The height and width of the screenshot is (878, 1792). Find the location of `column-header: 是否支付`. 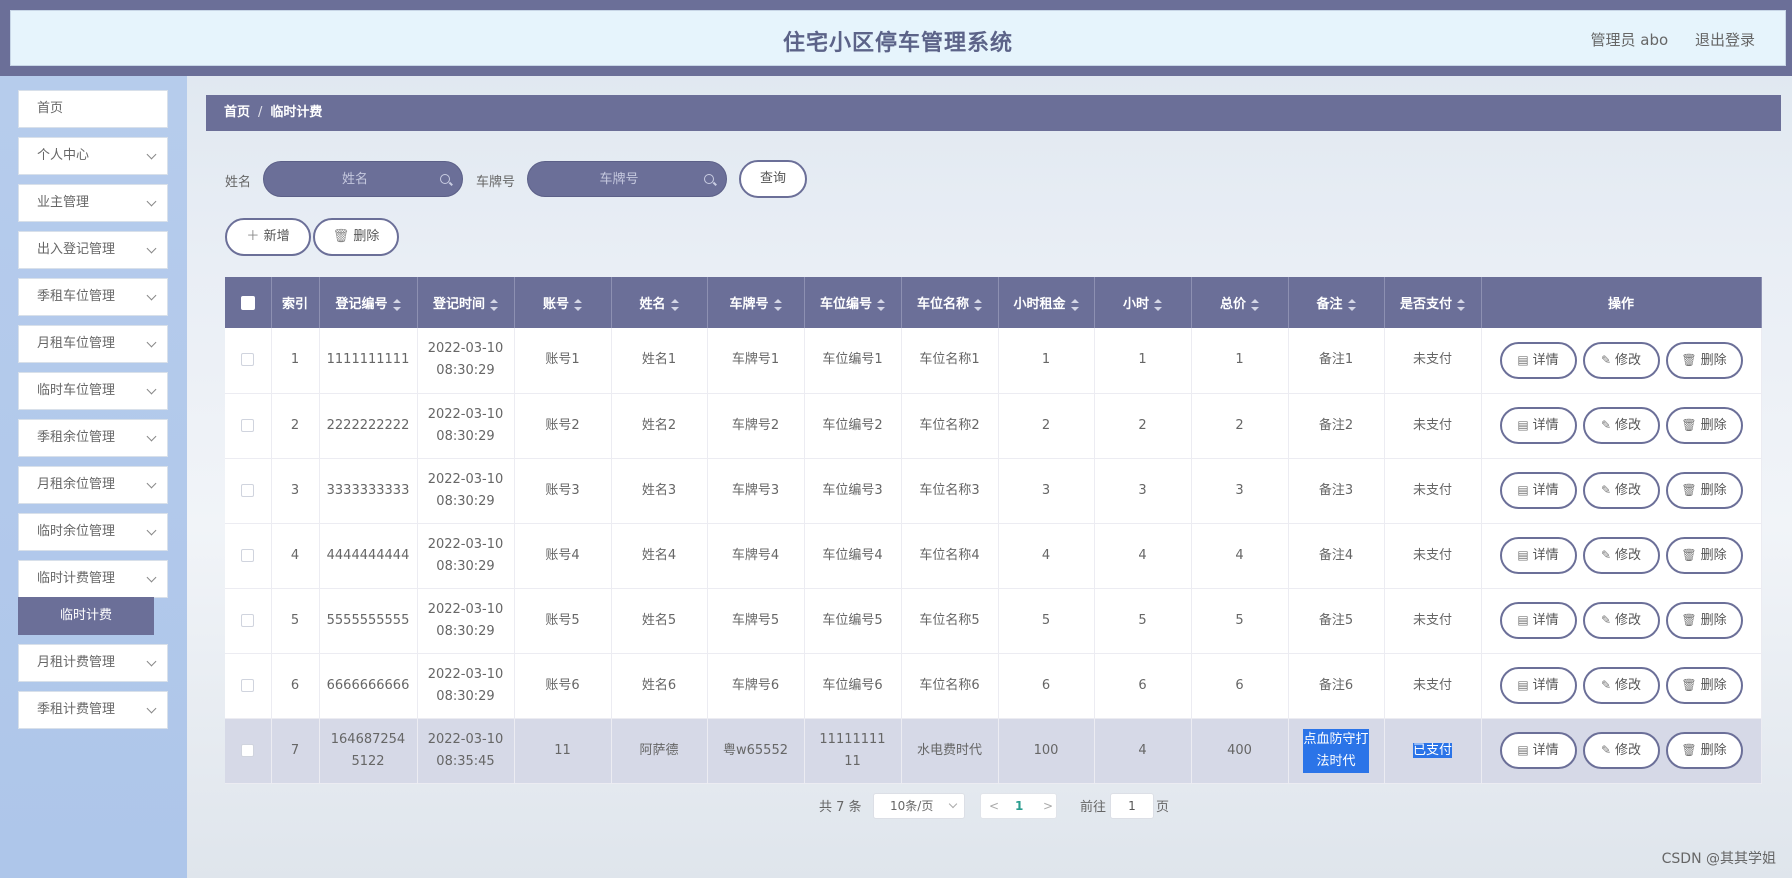

column-header: 是否支付 is located at coordinates (1433, 302).